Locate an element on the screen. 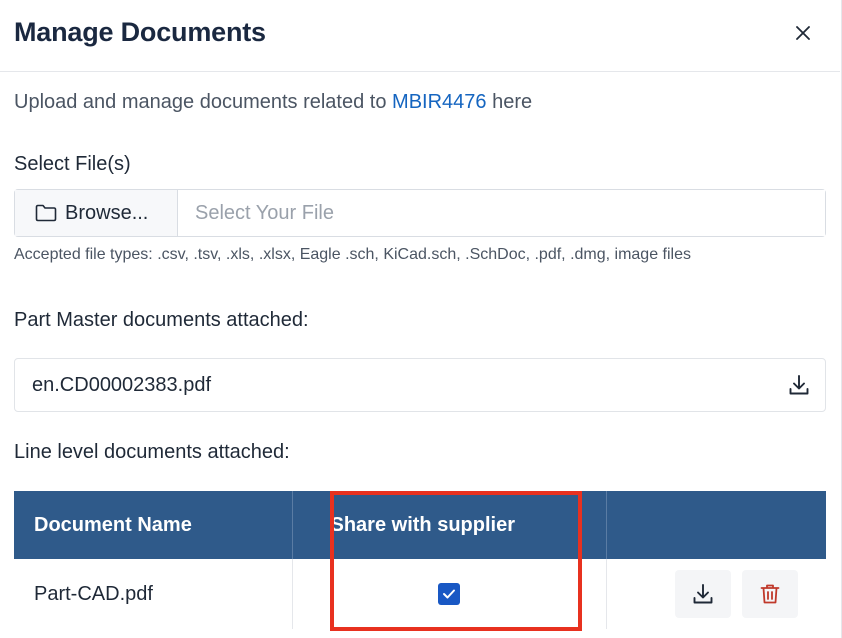 The height and width of the screenshot is (638, 842). row-download-button is located at coordinates (702, 594).